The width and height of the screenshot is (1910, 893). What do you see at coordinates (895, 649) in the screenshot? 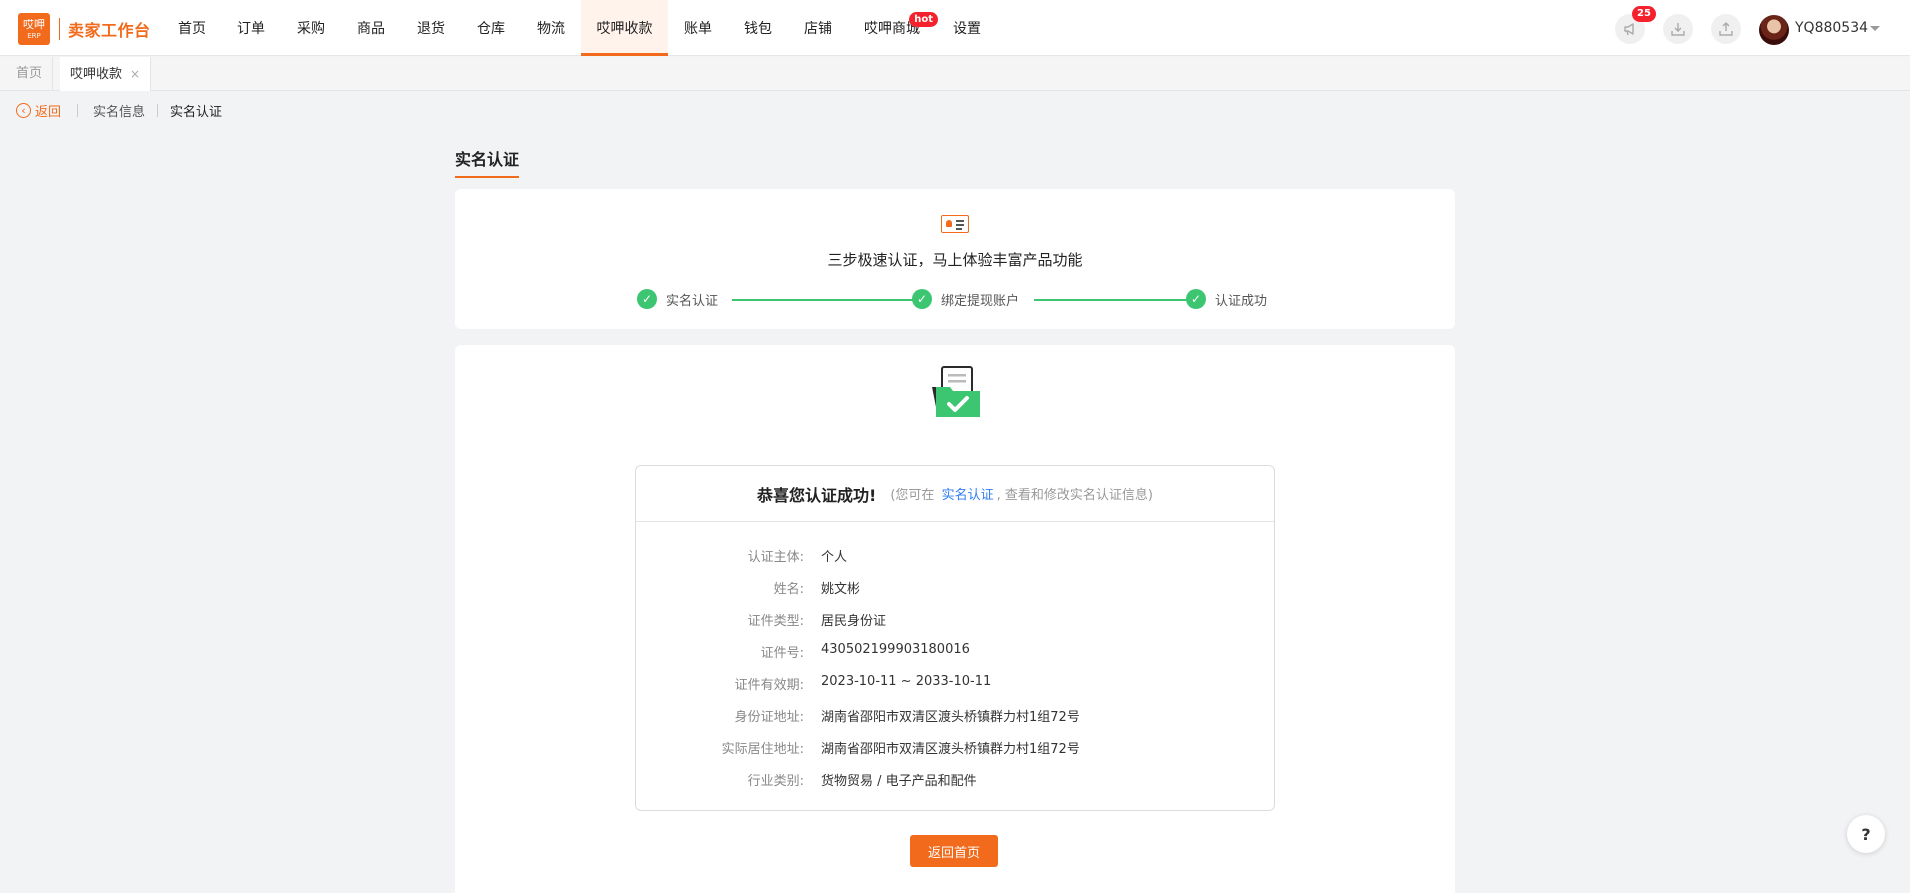
I see `field-value: 430502199903180016` at bounding box center [895, 649].